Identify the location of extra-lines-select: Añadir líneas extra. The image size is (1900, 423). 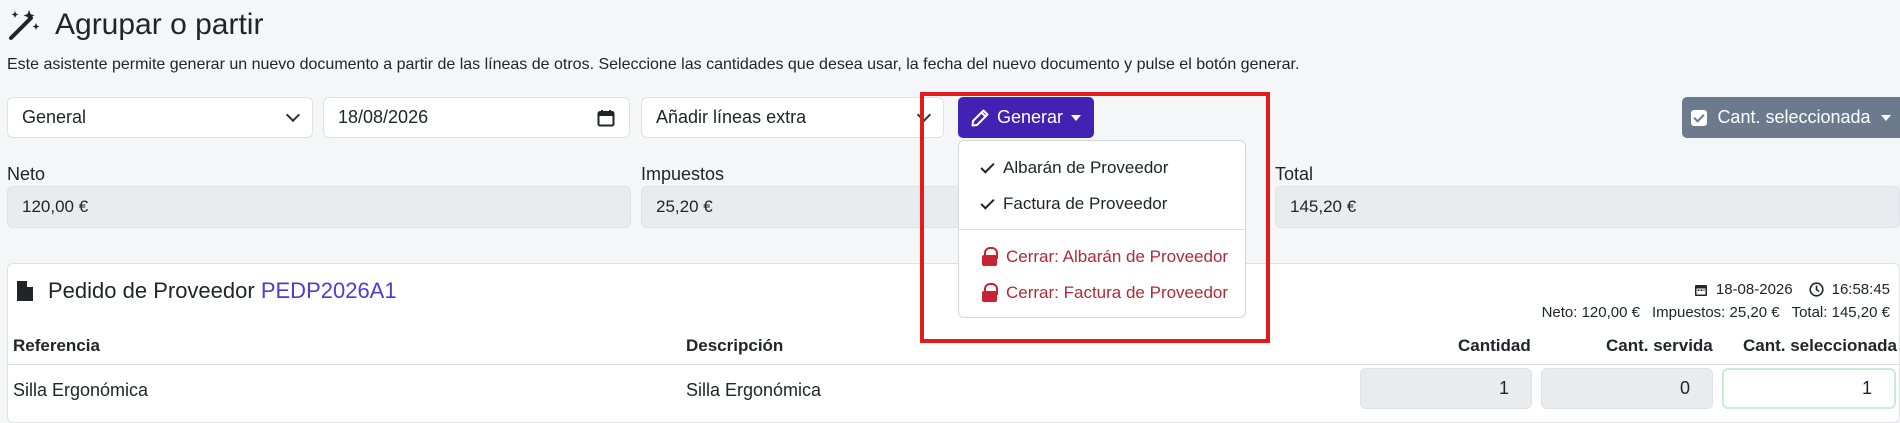
(792, 117).